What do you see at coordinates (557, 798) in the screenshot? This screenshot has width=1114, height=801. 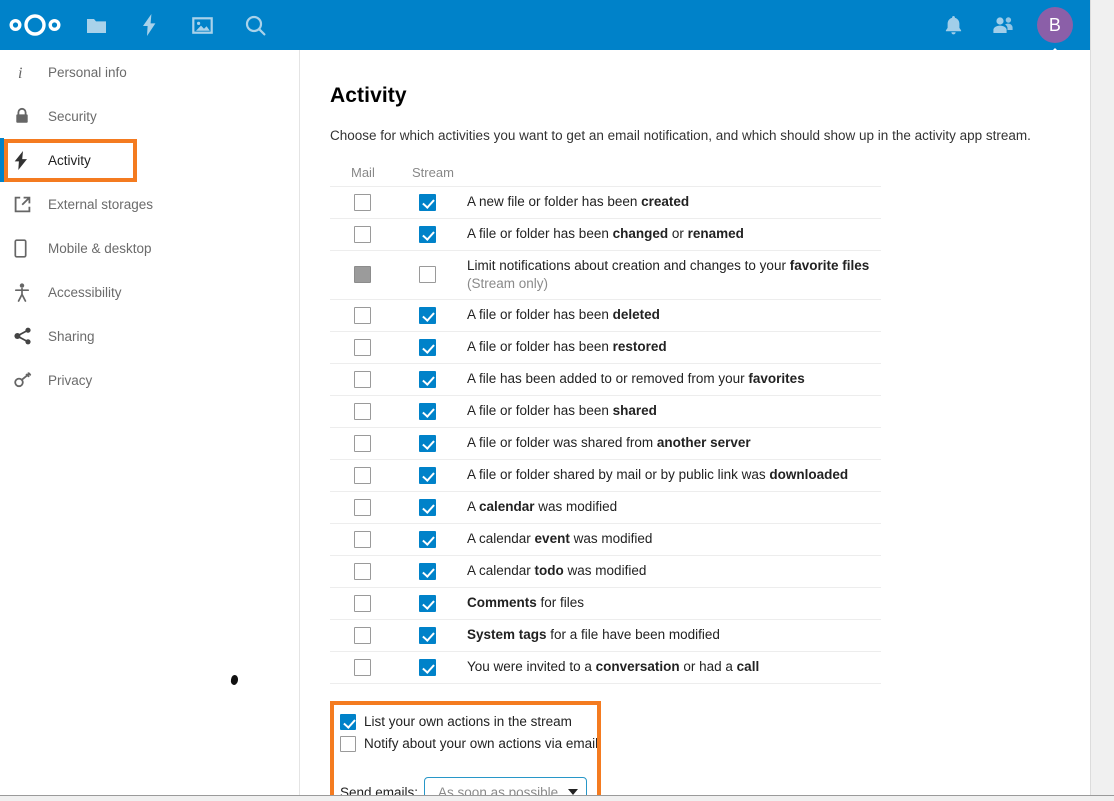 I see `horizontal-scrollbar` at bounding box center [557, 798].